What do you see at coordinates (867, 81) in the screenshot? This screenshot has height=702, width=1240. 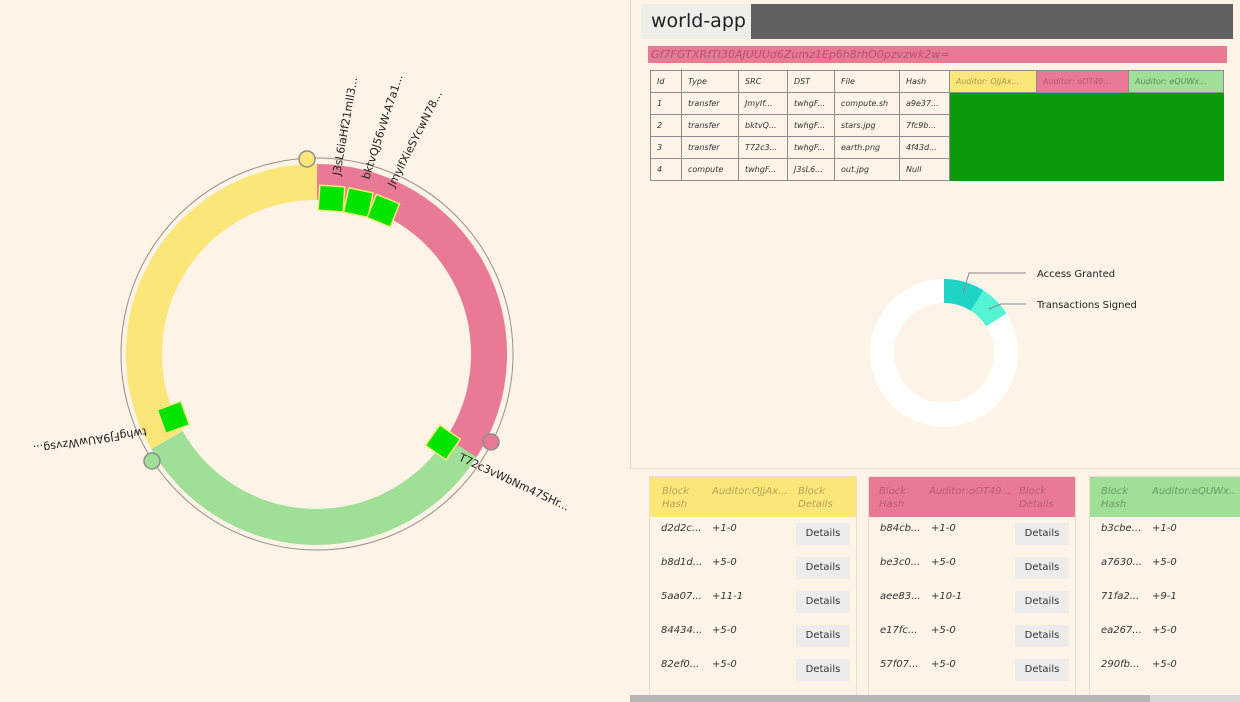 I see `column-header: File` at bounding box center [867, 81].